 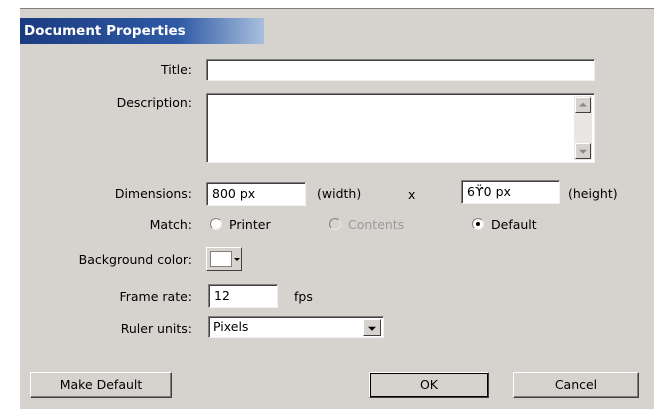 What do you see at coordinates (510, 192) in the screenshot?
I see `height-input: 6ϔ0 px` at bounding box center [510, 192].